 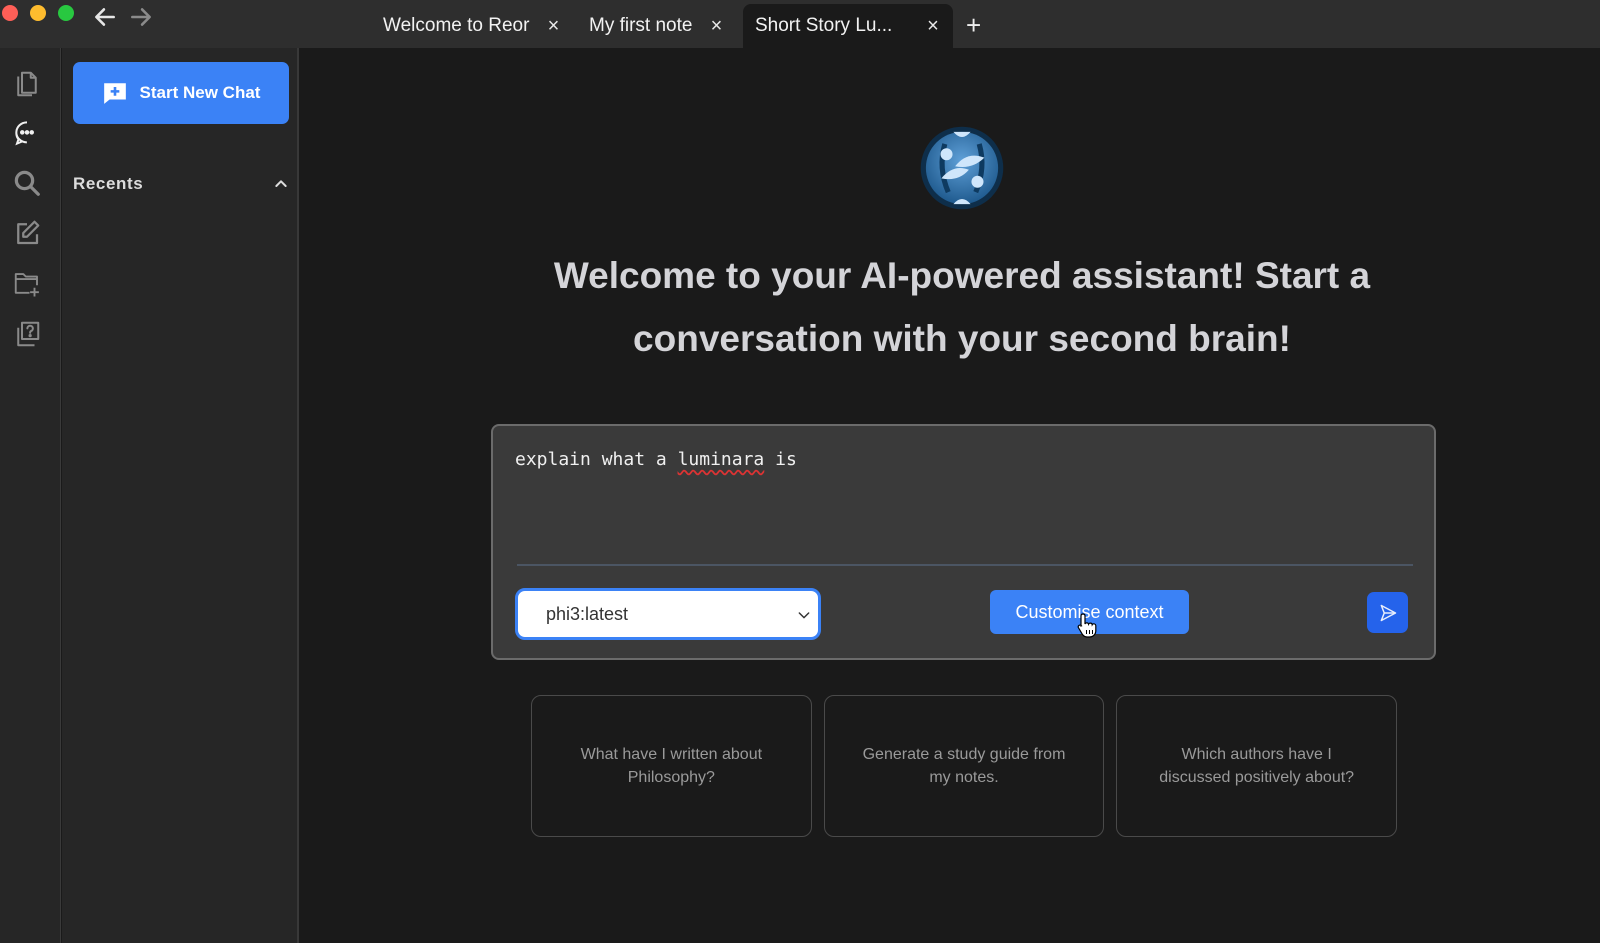 What do you see at coordinates (641, 25) in the screenshot?
I see `tab-label: My first note` at bounding box center [641, 25].